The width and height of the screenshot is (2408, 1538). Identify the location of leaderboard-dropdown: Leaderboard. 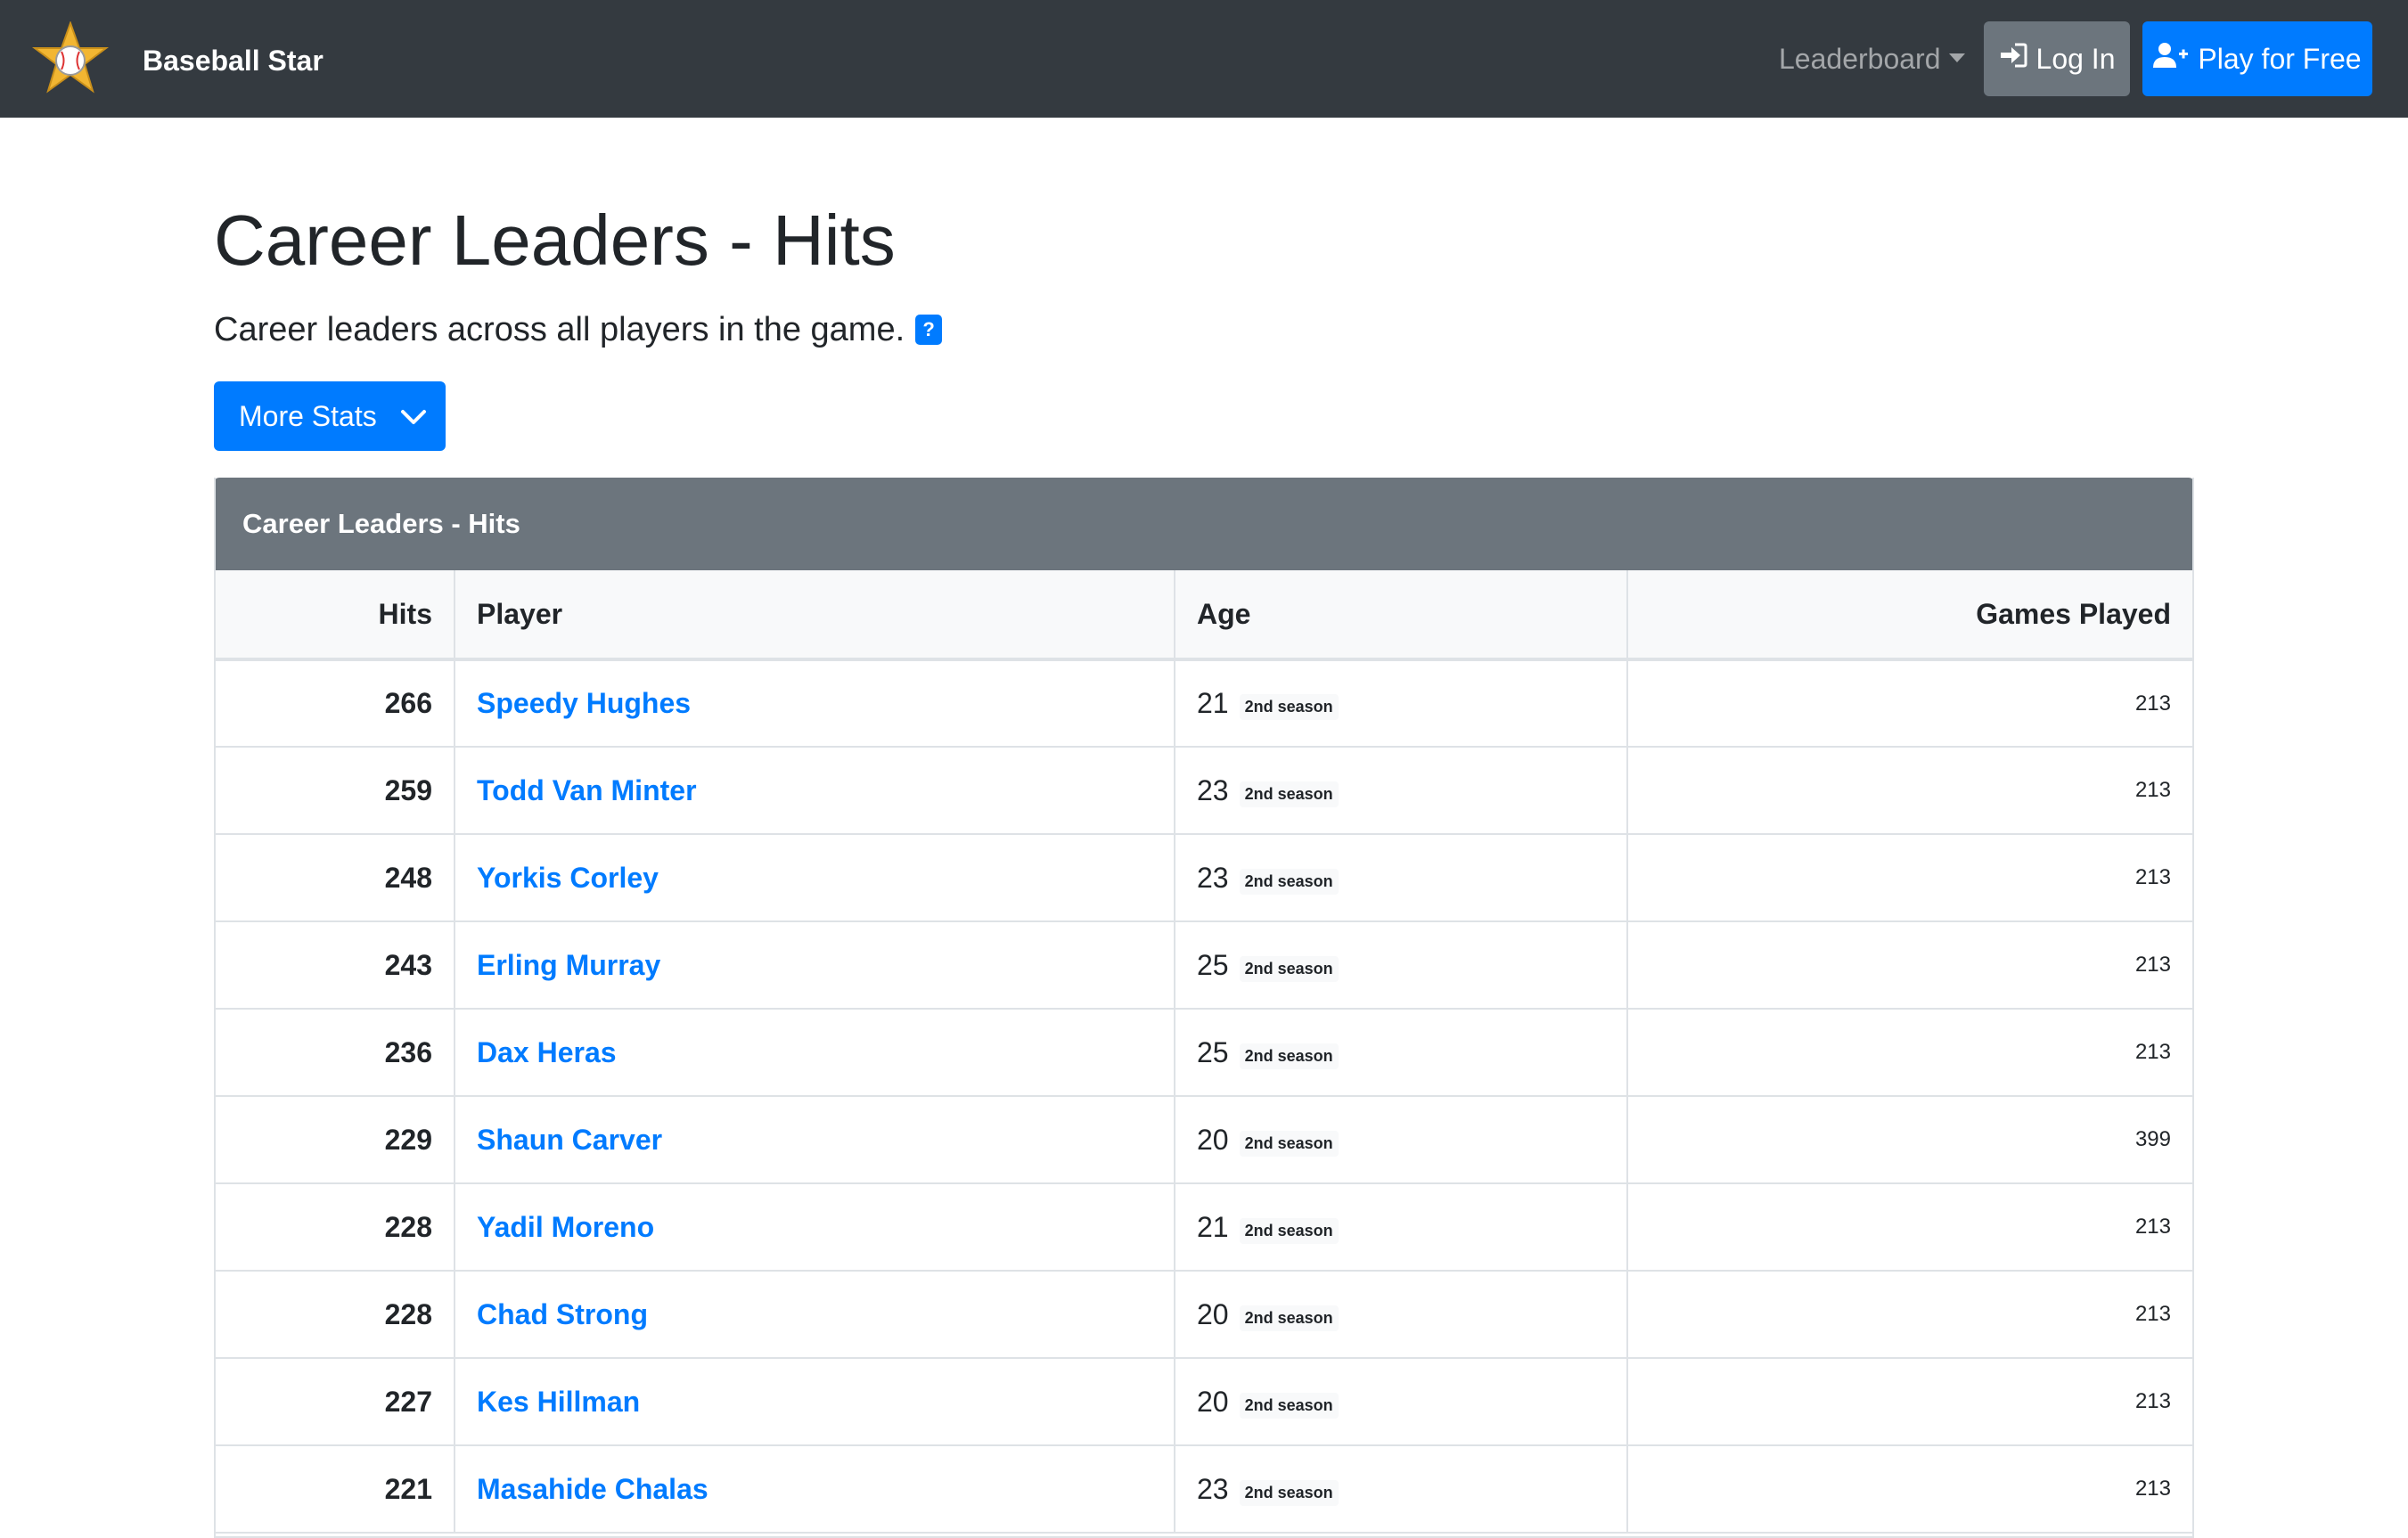
(1872, 58).